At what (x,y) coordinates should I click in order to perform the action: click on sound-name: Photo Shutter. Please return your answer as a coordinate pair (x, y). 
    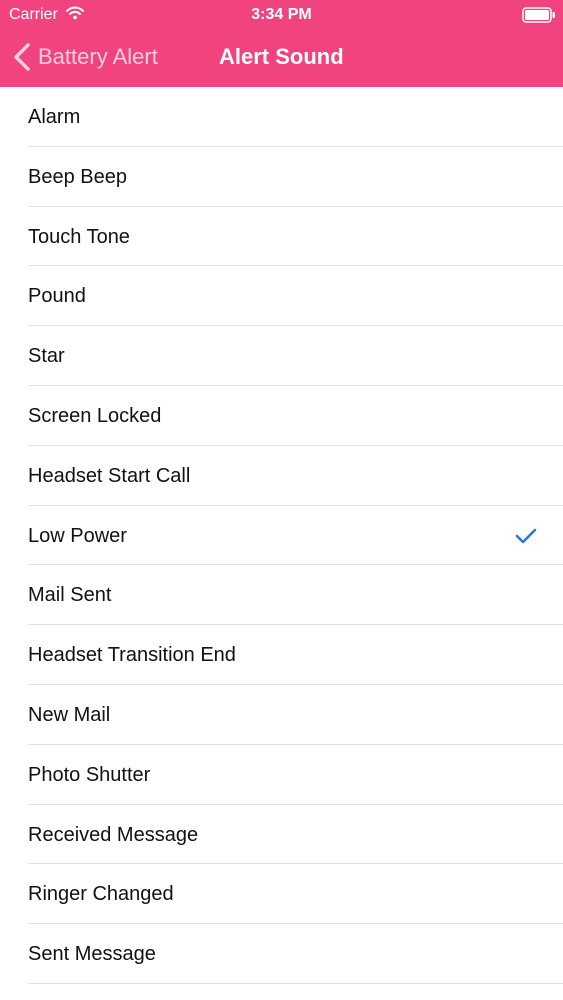
    Looking at the image, I should click on (89, 774).